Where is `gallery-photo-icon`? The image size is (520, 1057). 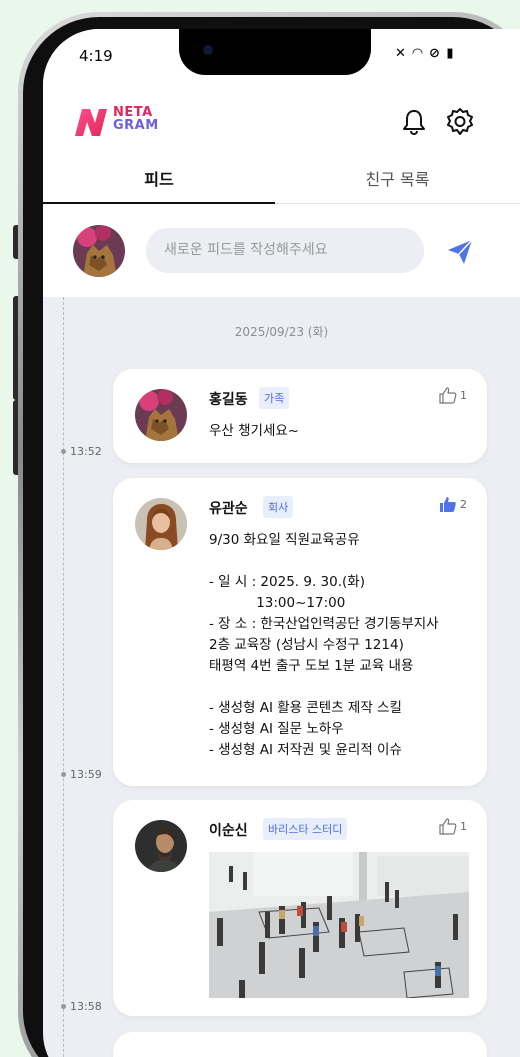 gallery-photo-icon is located at coordinates (339, 925).